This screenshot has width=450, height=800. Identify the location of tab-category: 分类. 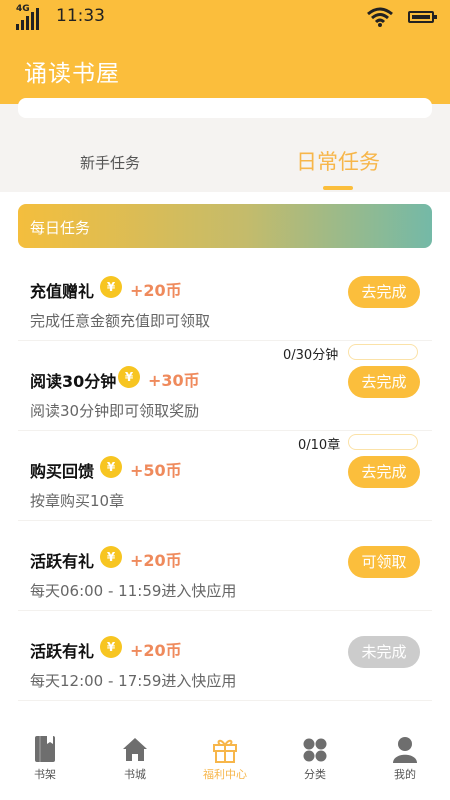
(315, 761).